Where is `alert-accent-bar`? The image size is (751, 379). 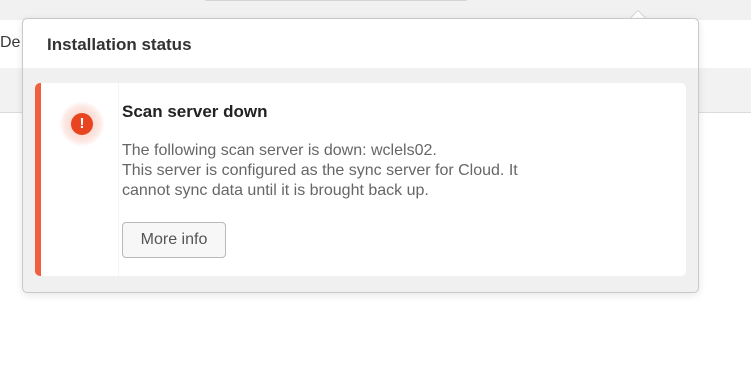
alert-accent-bar is located at coordinates (38, 179).